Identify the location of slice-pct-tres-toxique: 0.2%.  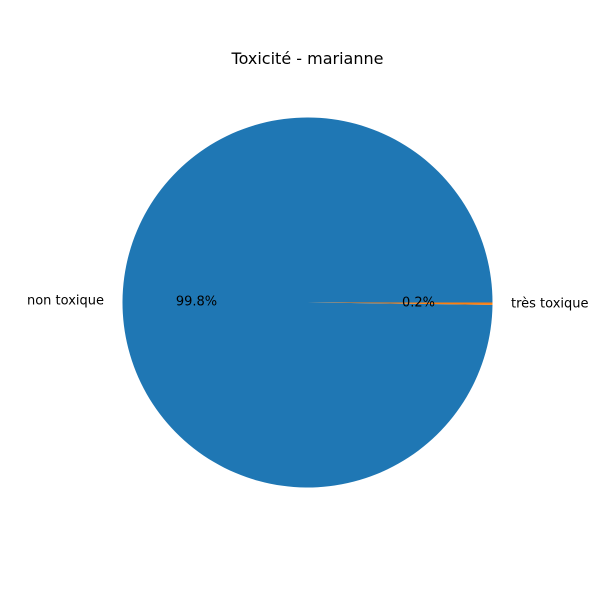
(418, 303).